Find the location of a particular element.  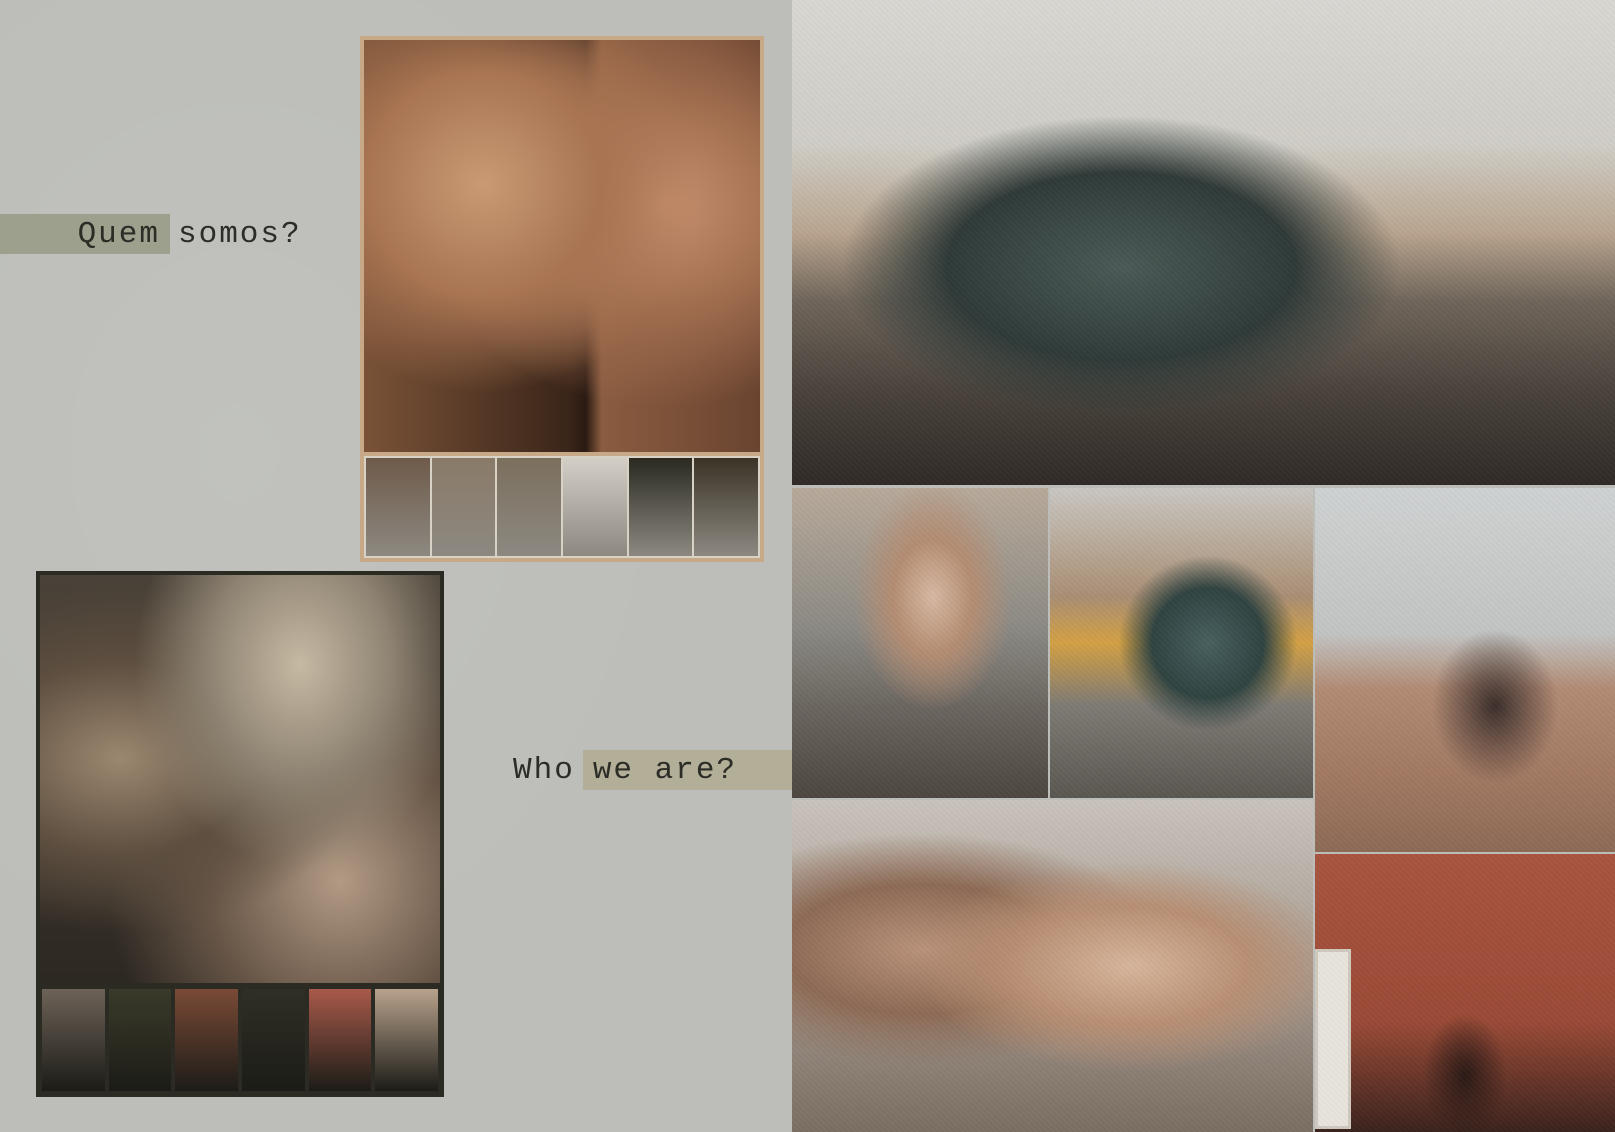

title-text: Who is located at coordinates (544, 770).